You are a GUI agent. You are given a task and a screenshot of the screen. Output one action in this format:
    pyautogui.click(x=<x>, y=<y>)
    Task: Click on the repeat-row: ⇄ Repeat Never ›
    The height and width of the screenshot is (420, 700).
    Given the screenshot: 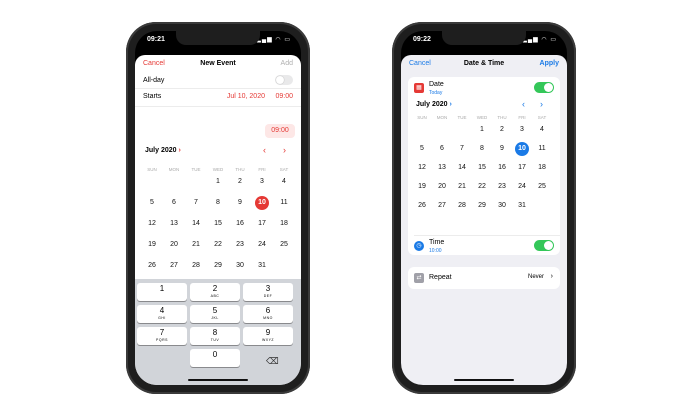 What is the action you would take?
    pyautogui.click(x=484, y=278)
    